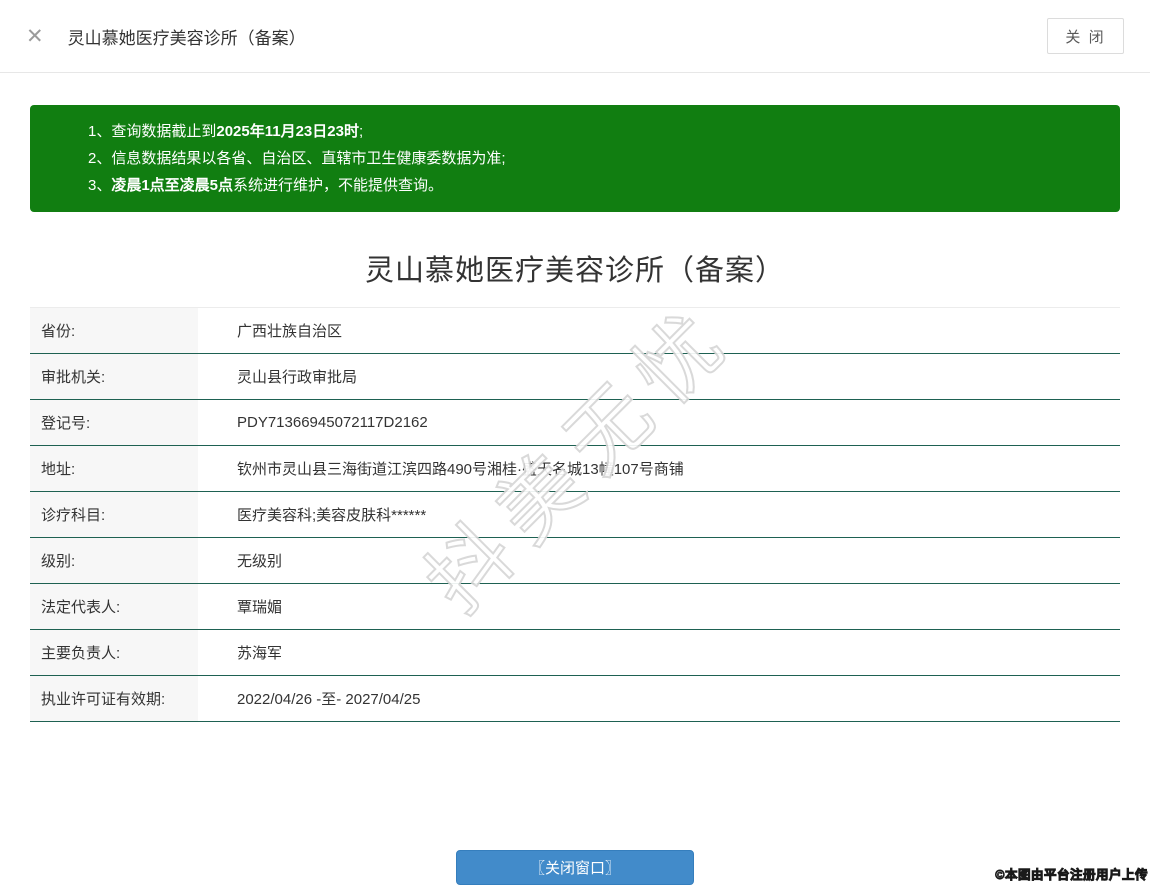 This screenshot has height=886, width=1150. I want to click on notice-item-number: 2、, so click(100, 158).